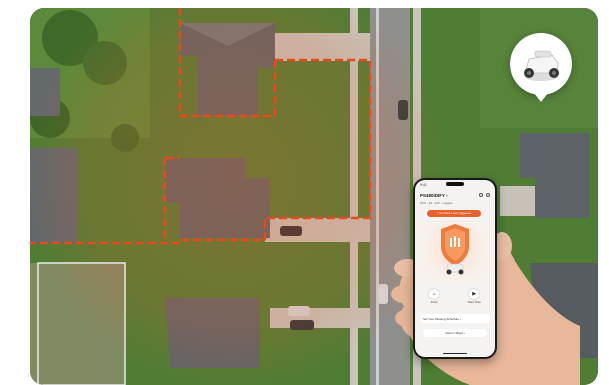  I want to click on settings-icon, so click(488, 195).